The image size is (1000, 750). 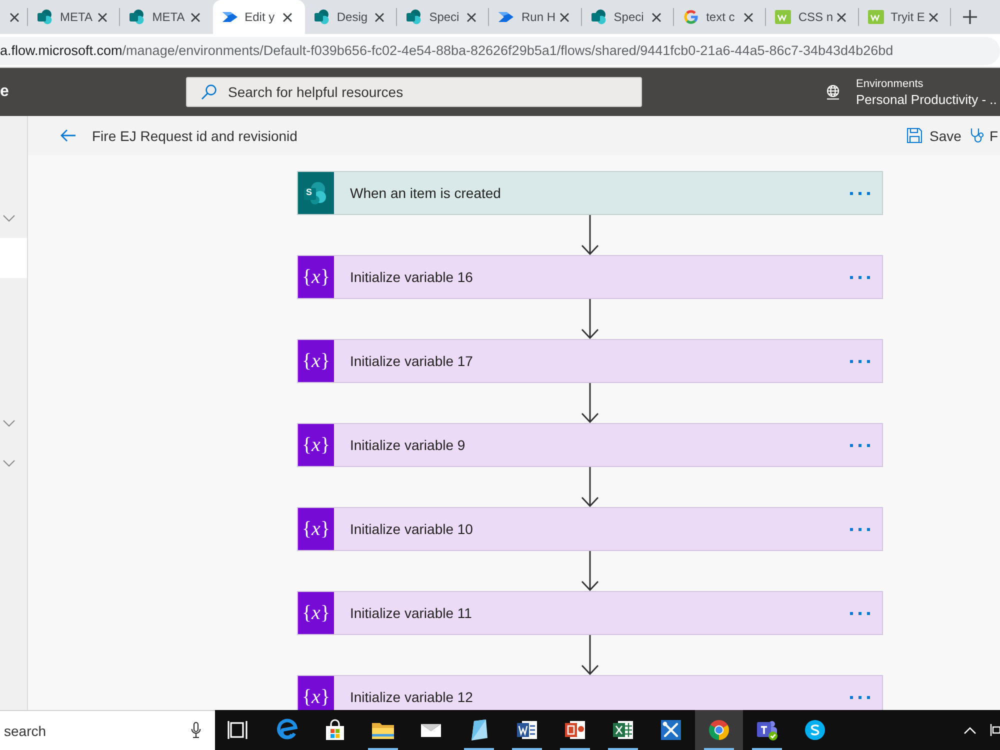 I want to click on app-title: e, so click(x=4, y=92).